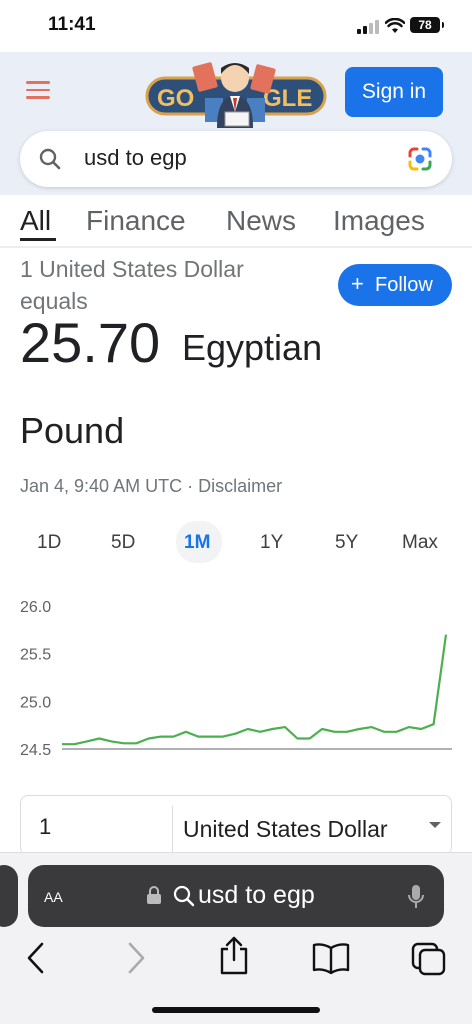 Image resolution: width=472 pixels, height=1024 pixels. What do you see at coordinates (172, 831) in the screenshot?
I see `converter-divider` at bounding box center [172, 831].